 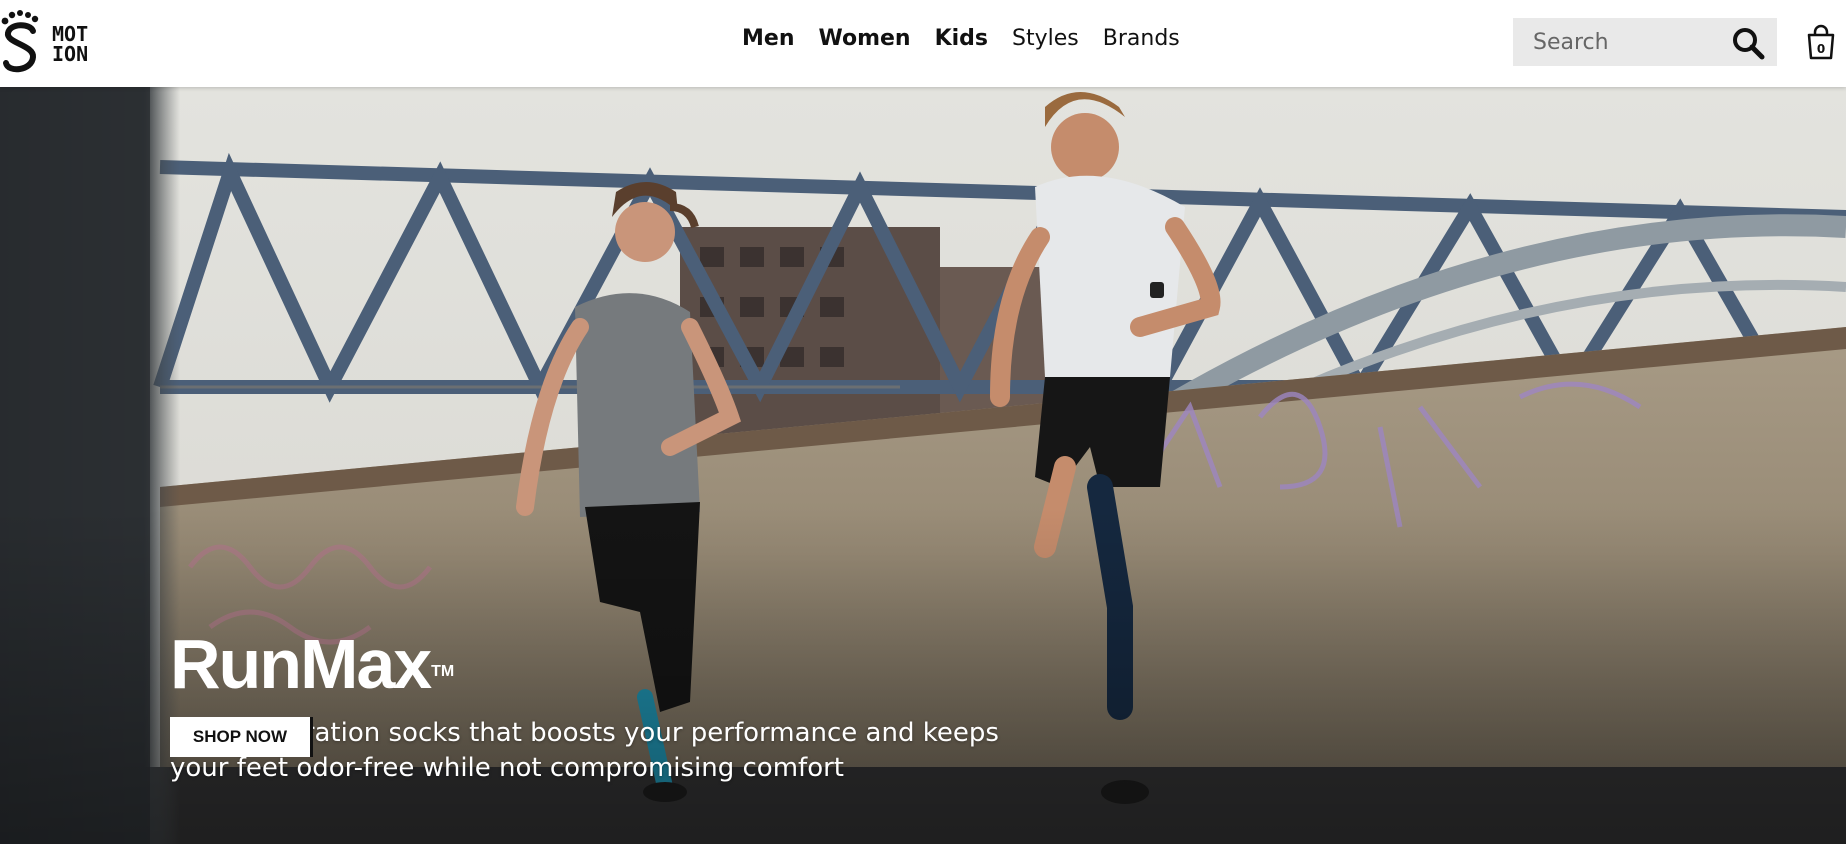 I want to click on nav-women: Women, so click(x=864, y=39).